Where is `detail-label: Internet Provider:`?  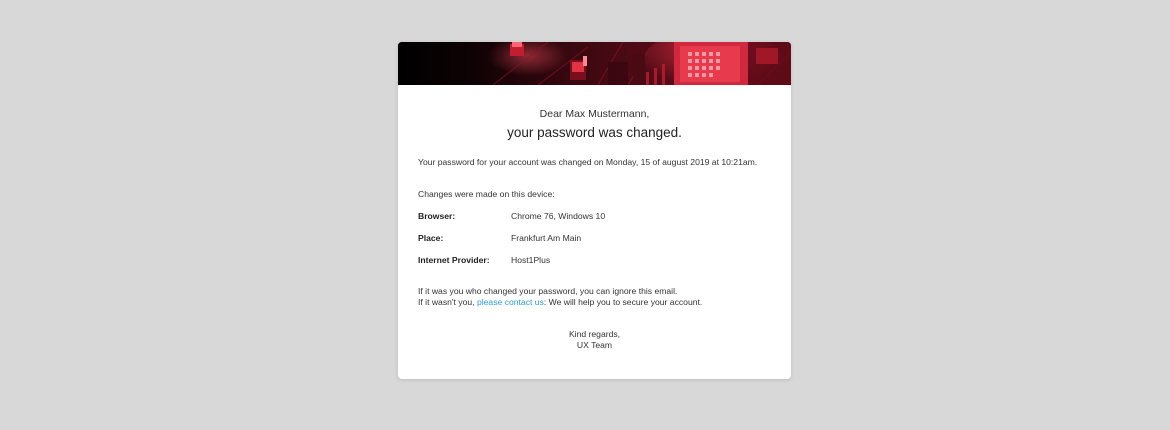 detail-label: Internet Provider: is located at coordinates (454, 260).